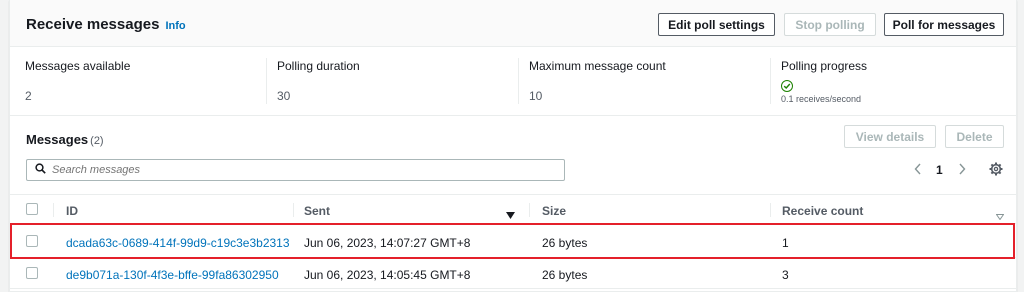 This screenshot has width=1024, height=292. What do you see at coordinates (939, 170) in the screenshot?
I see `page-number: 1` at bounding box center [939, 170].